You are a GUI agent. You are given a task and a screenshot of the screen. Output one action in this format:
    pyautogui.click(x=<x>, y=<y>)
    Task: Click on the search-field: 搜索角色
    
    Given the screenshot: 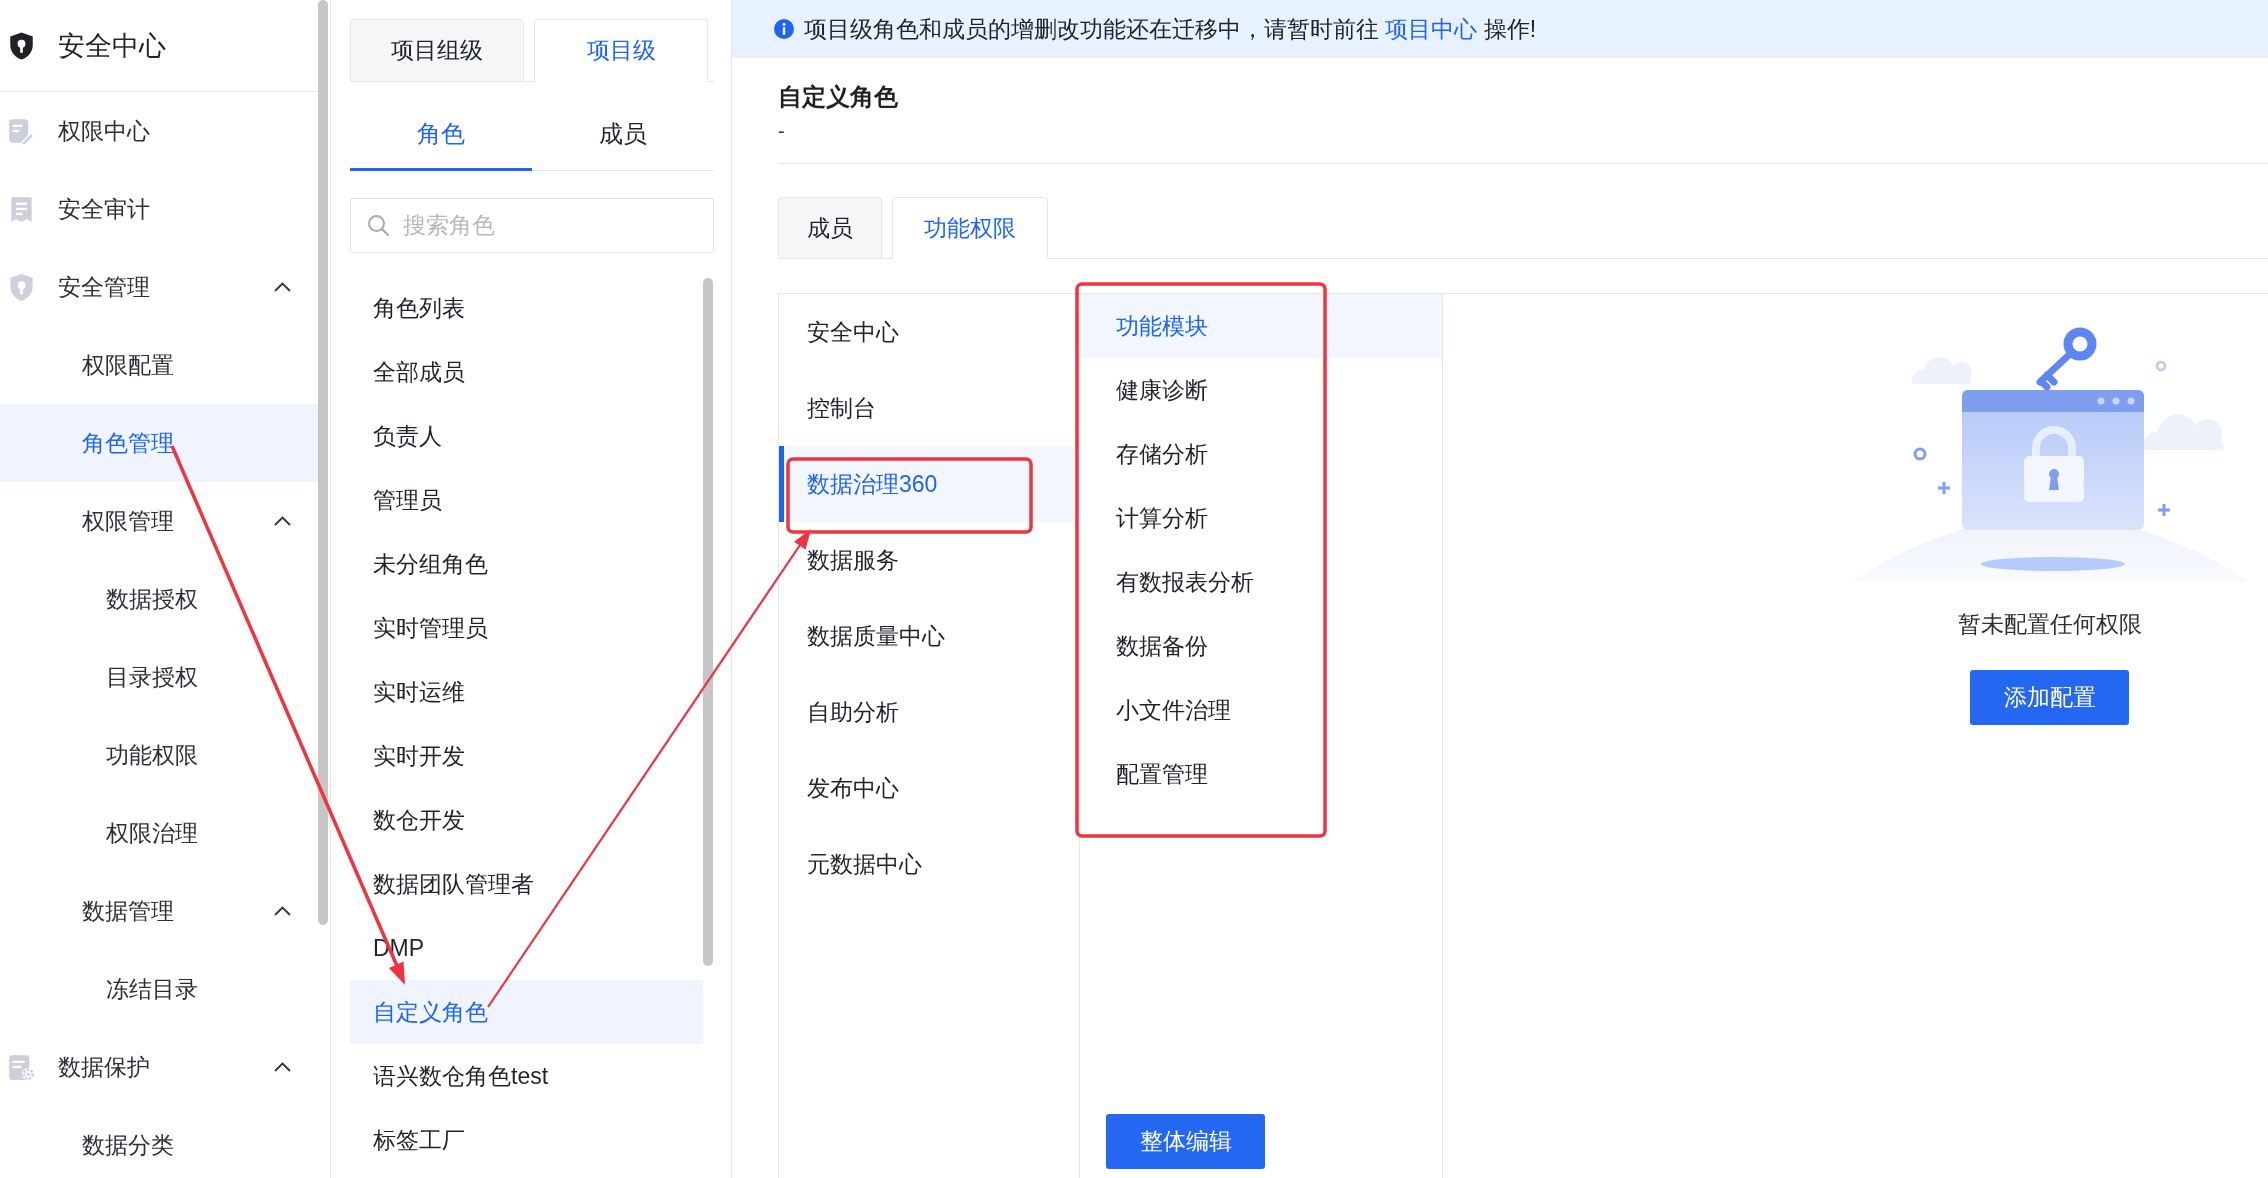 What is the action you would take?
    pyautogui.click(x=532, y=225)
    